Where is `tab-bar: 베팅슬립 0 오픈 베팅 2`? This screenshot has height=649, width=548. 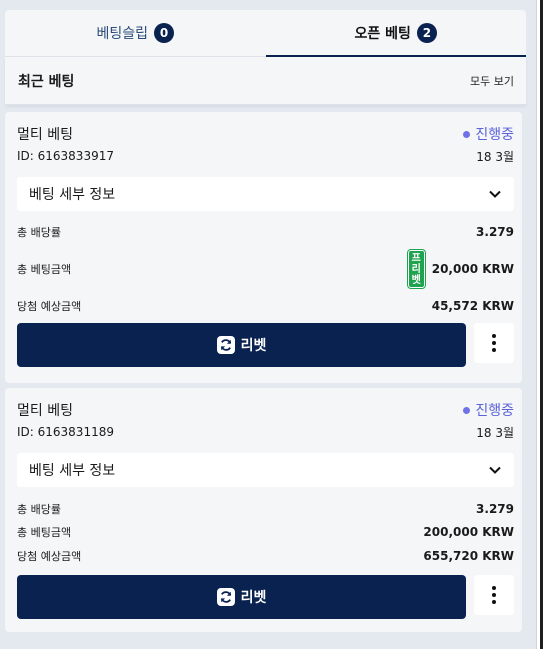
tab-bar: 베팅슬립 0 오픈 베팅 2 is located at coordinates (265, 33).